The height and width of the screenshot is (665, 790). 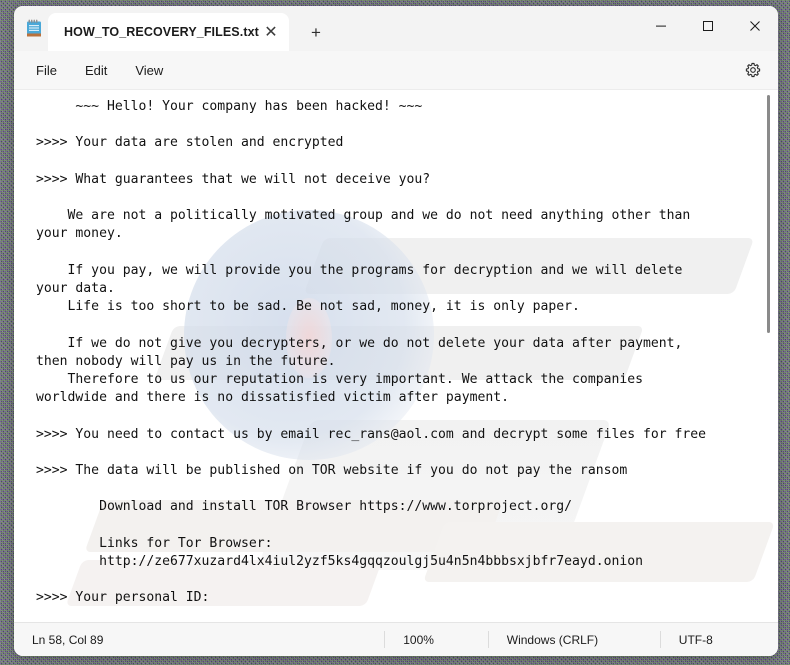 I want to click on maximize-icon, so click(x=707, y=26).